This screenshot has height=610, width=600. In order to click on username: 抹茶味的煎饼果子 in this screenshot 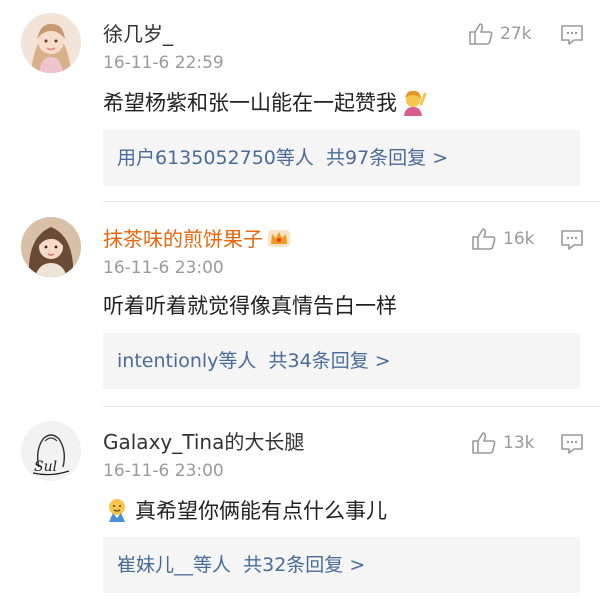, I will do `click(197, 240)`.